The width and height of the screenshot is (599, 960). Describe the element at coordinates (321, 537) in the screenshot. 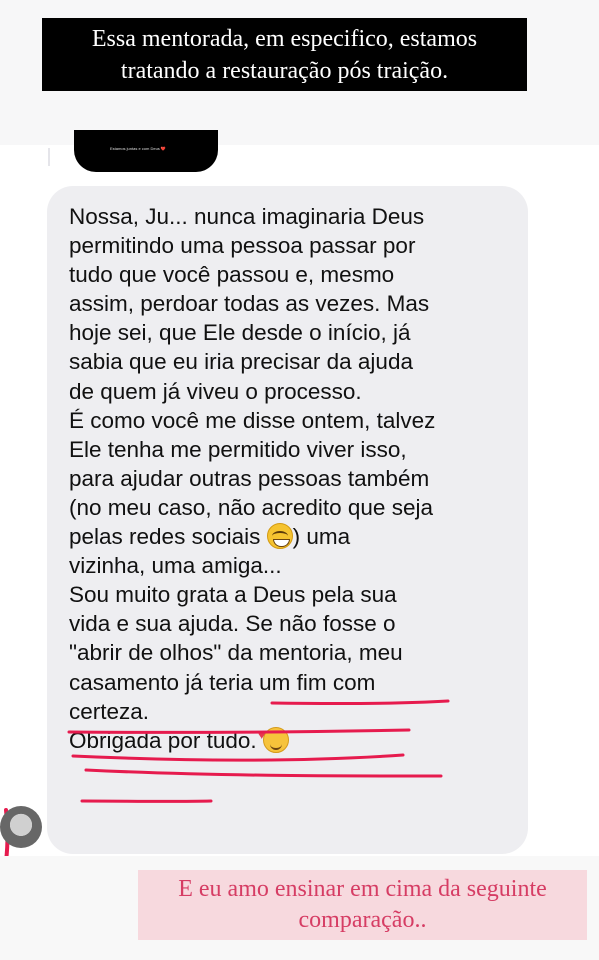

I see `message-fragment: ) uma` at that location.